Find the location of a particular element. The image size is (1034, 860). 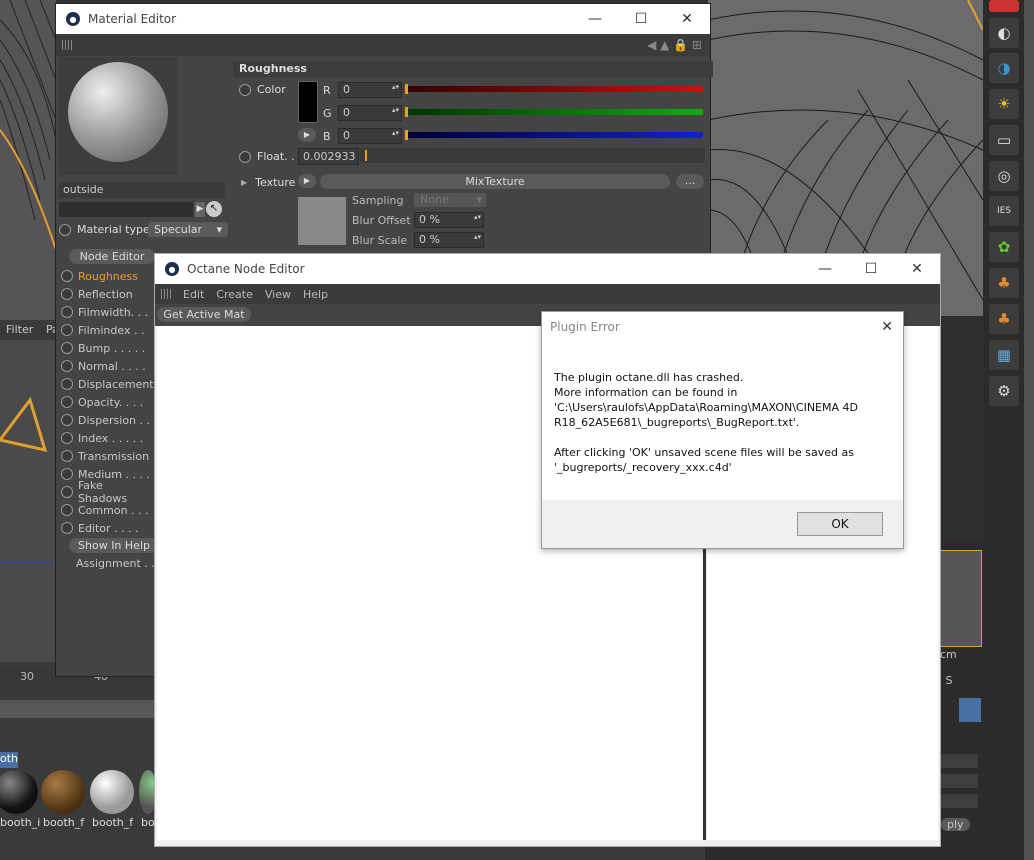

channel-item: Index . . . . . is located at coordinates (107, 438).